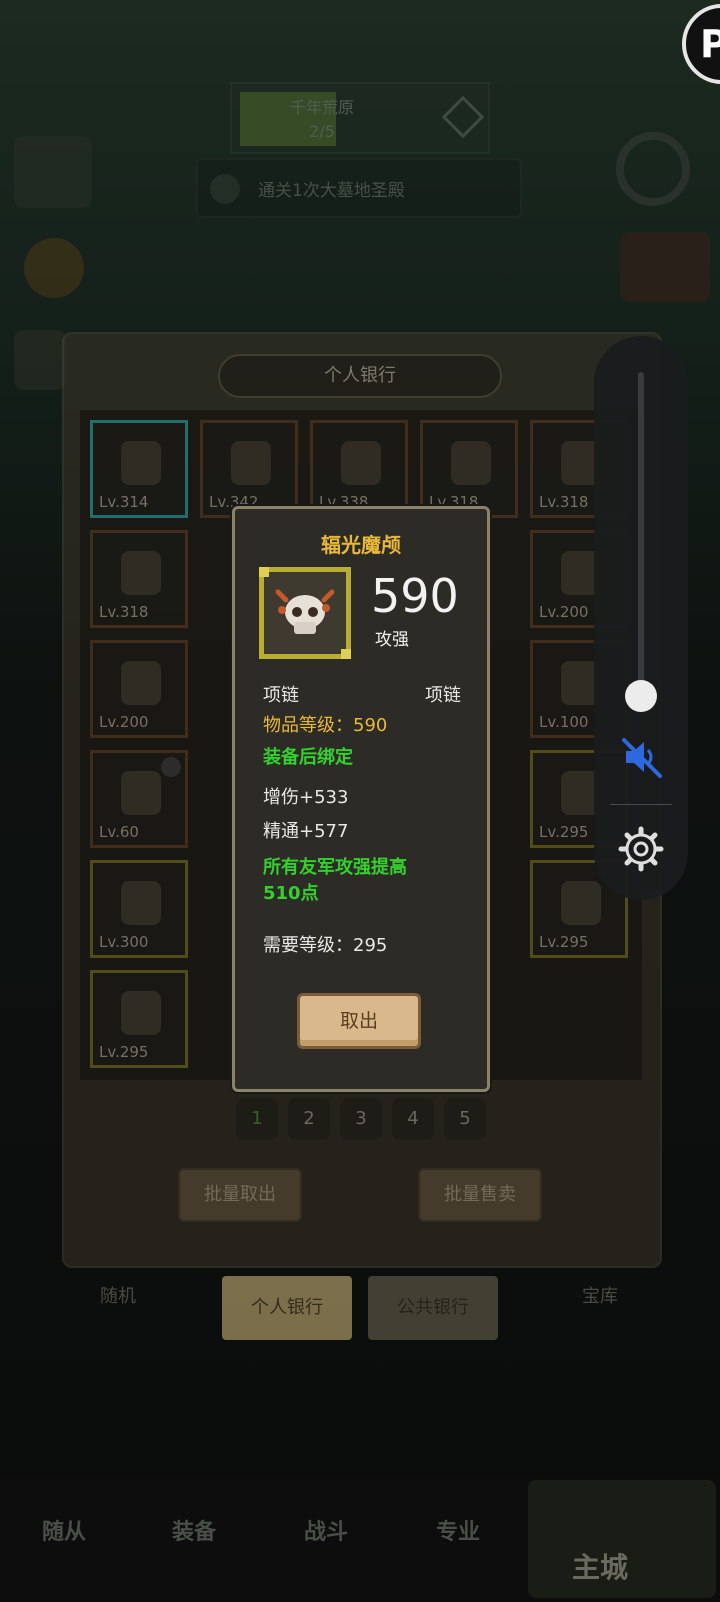  Describe the element at coordinates (119, 832) in the screenshot. I see `slot-level: Lv.60` at that location.